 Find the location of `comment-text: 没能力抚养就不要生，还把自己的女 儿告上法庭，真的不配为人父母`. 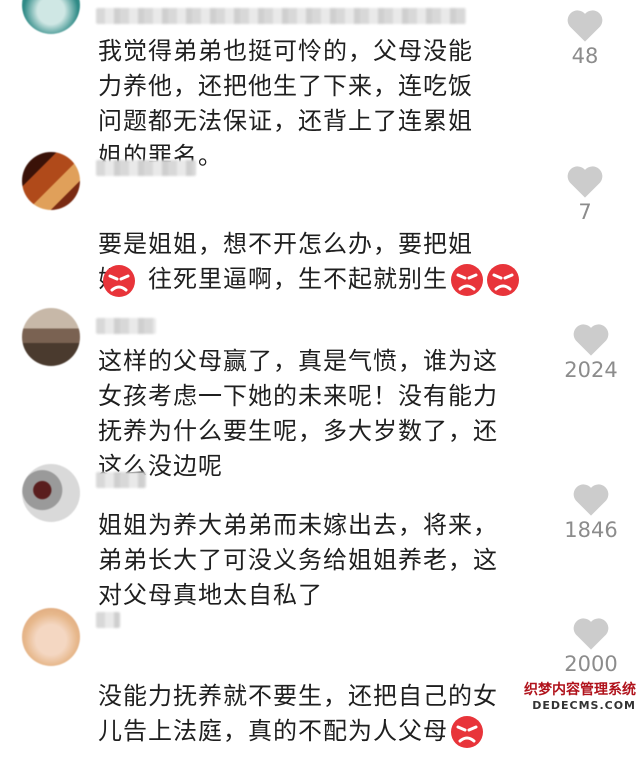

comment-text: 没能力抚养就不要生，还把自己的女 儿告上法庭，真的不配为人父母 is located at coordinates (333, 696).